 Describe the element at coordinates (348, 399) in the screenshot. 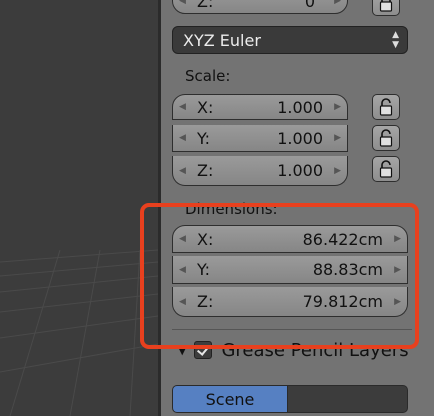

I see `object-toggle-button` at that location.